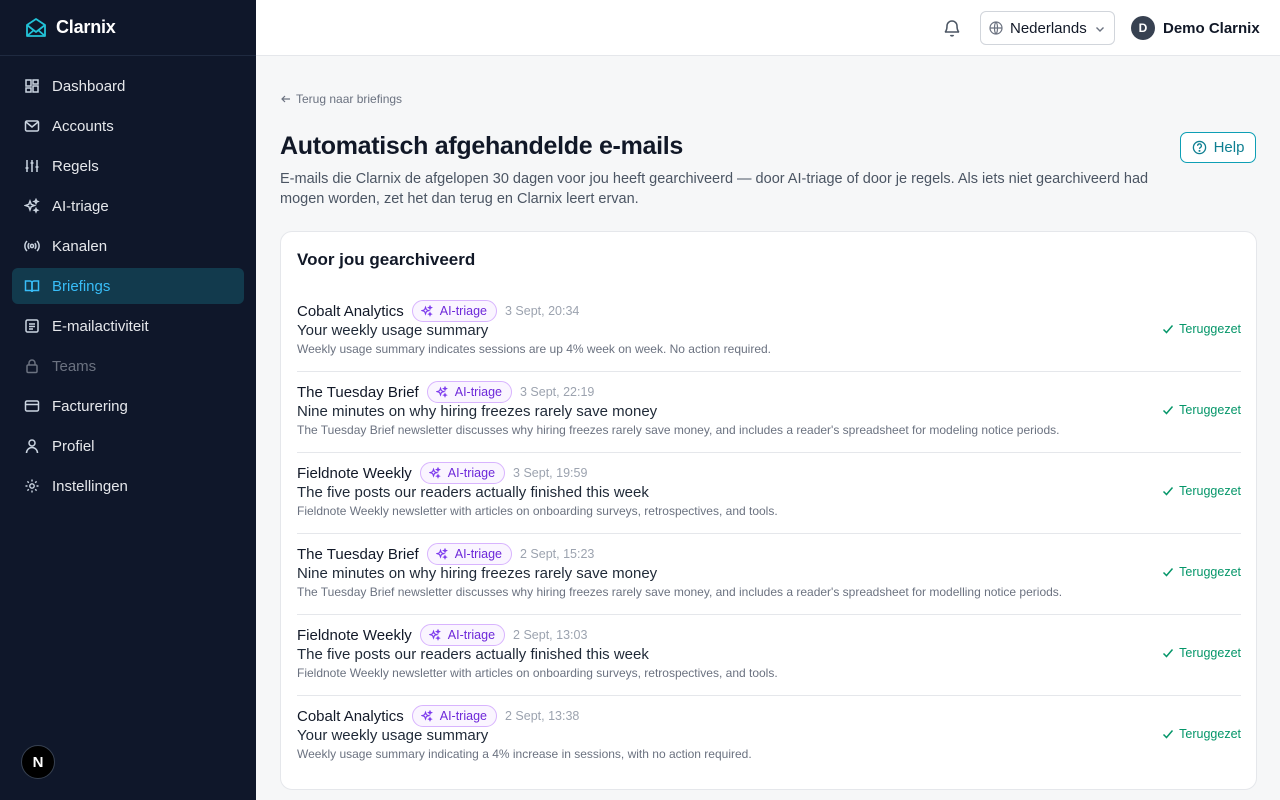 The height and width of the screenshot is (800, 1280). Describe the element at coordinates (350, 716) in the screenshot. I see `email-sender: Cobalt Analytics` at that location.